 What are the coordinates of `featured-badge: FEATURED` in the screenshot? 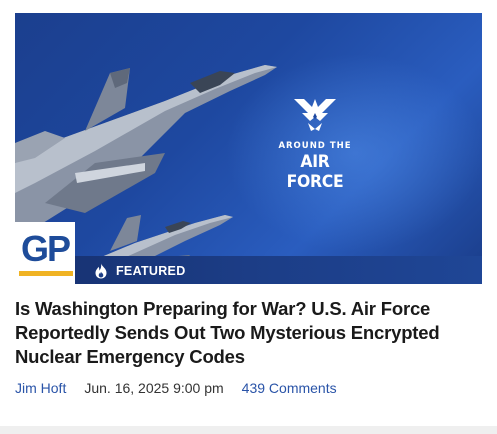 It's located at (140, 271).